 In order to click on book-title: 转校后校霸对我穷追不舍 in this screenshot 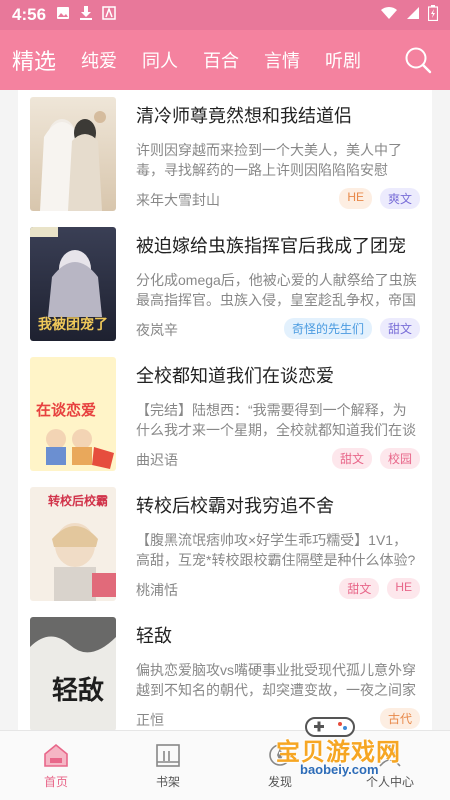, I will do `click(235, 505)`.